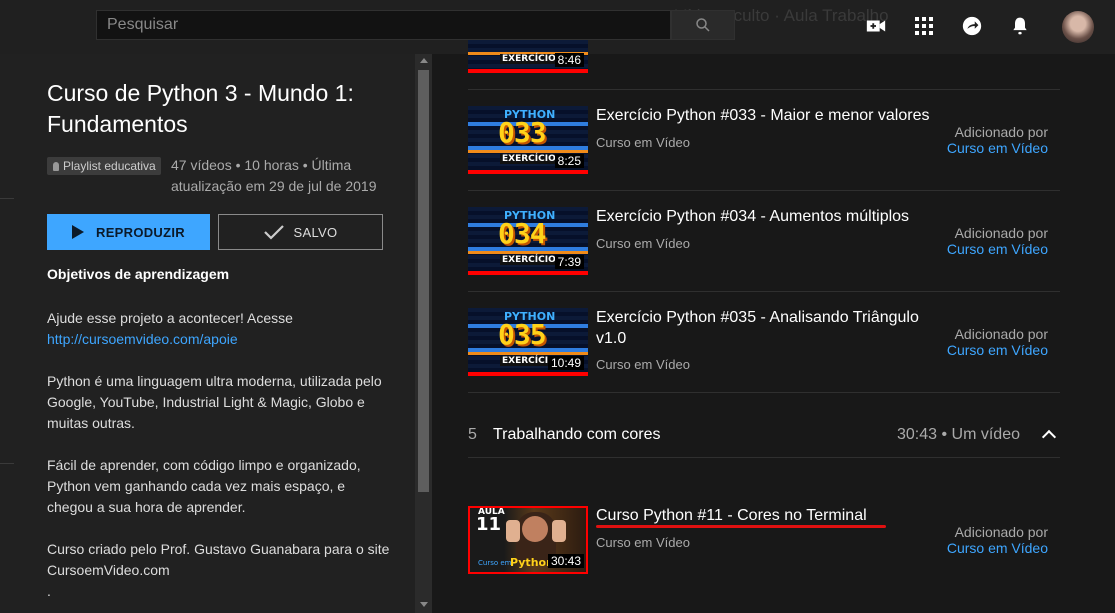 This screenshot has height=613, width=1115. Describe the element at coordinates (109, 166) in the screenshot. I see `badge-label: Playlist educativa` at that location.